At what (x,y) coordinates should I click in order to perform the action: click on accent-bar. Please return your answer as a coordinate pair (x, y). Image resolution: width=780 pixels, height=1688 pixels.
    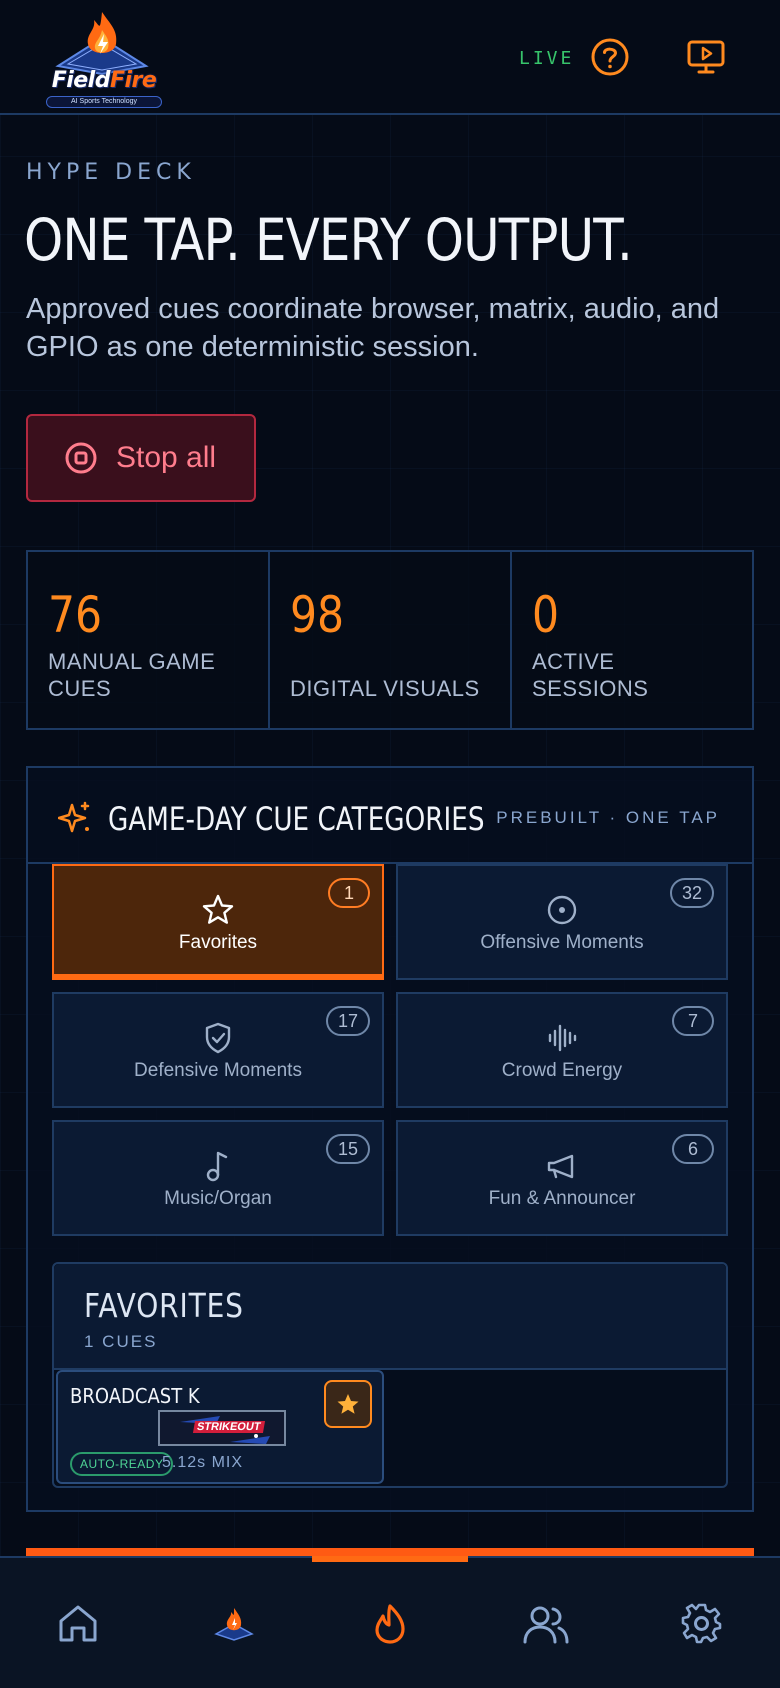
    Looking at the image, I should click on (390, 1552).